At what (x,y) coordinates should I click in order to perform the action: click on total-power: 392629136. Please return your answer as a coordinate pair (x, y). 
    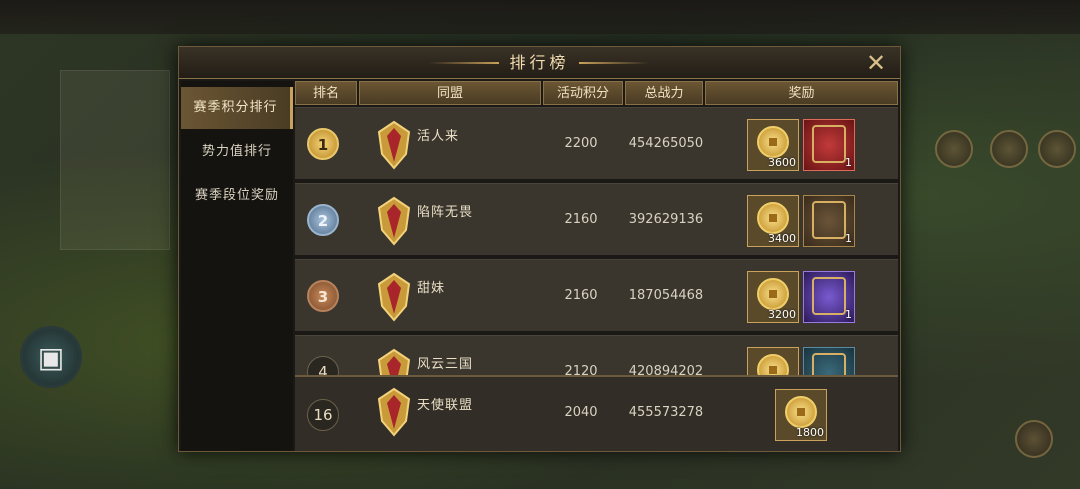
    Looking at the image, I should click on (666, 219).